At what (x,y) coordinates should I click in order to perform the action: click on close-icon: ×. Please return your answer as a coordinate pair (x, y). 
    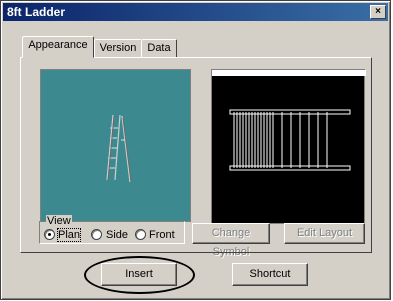
    Looking at the image, I should click on (378, 12).